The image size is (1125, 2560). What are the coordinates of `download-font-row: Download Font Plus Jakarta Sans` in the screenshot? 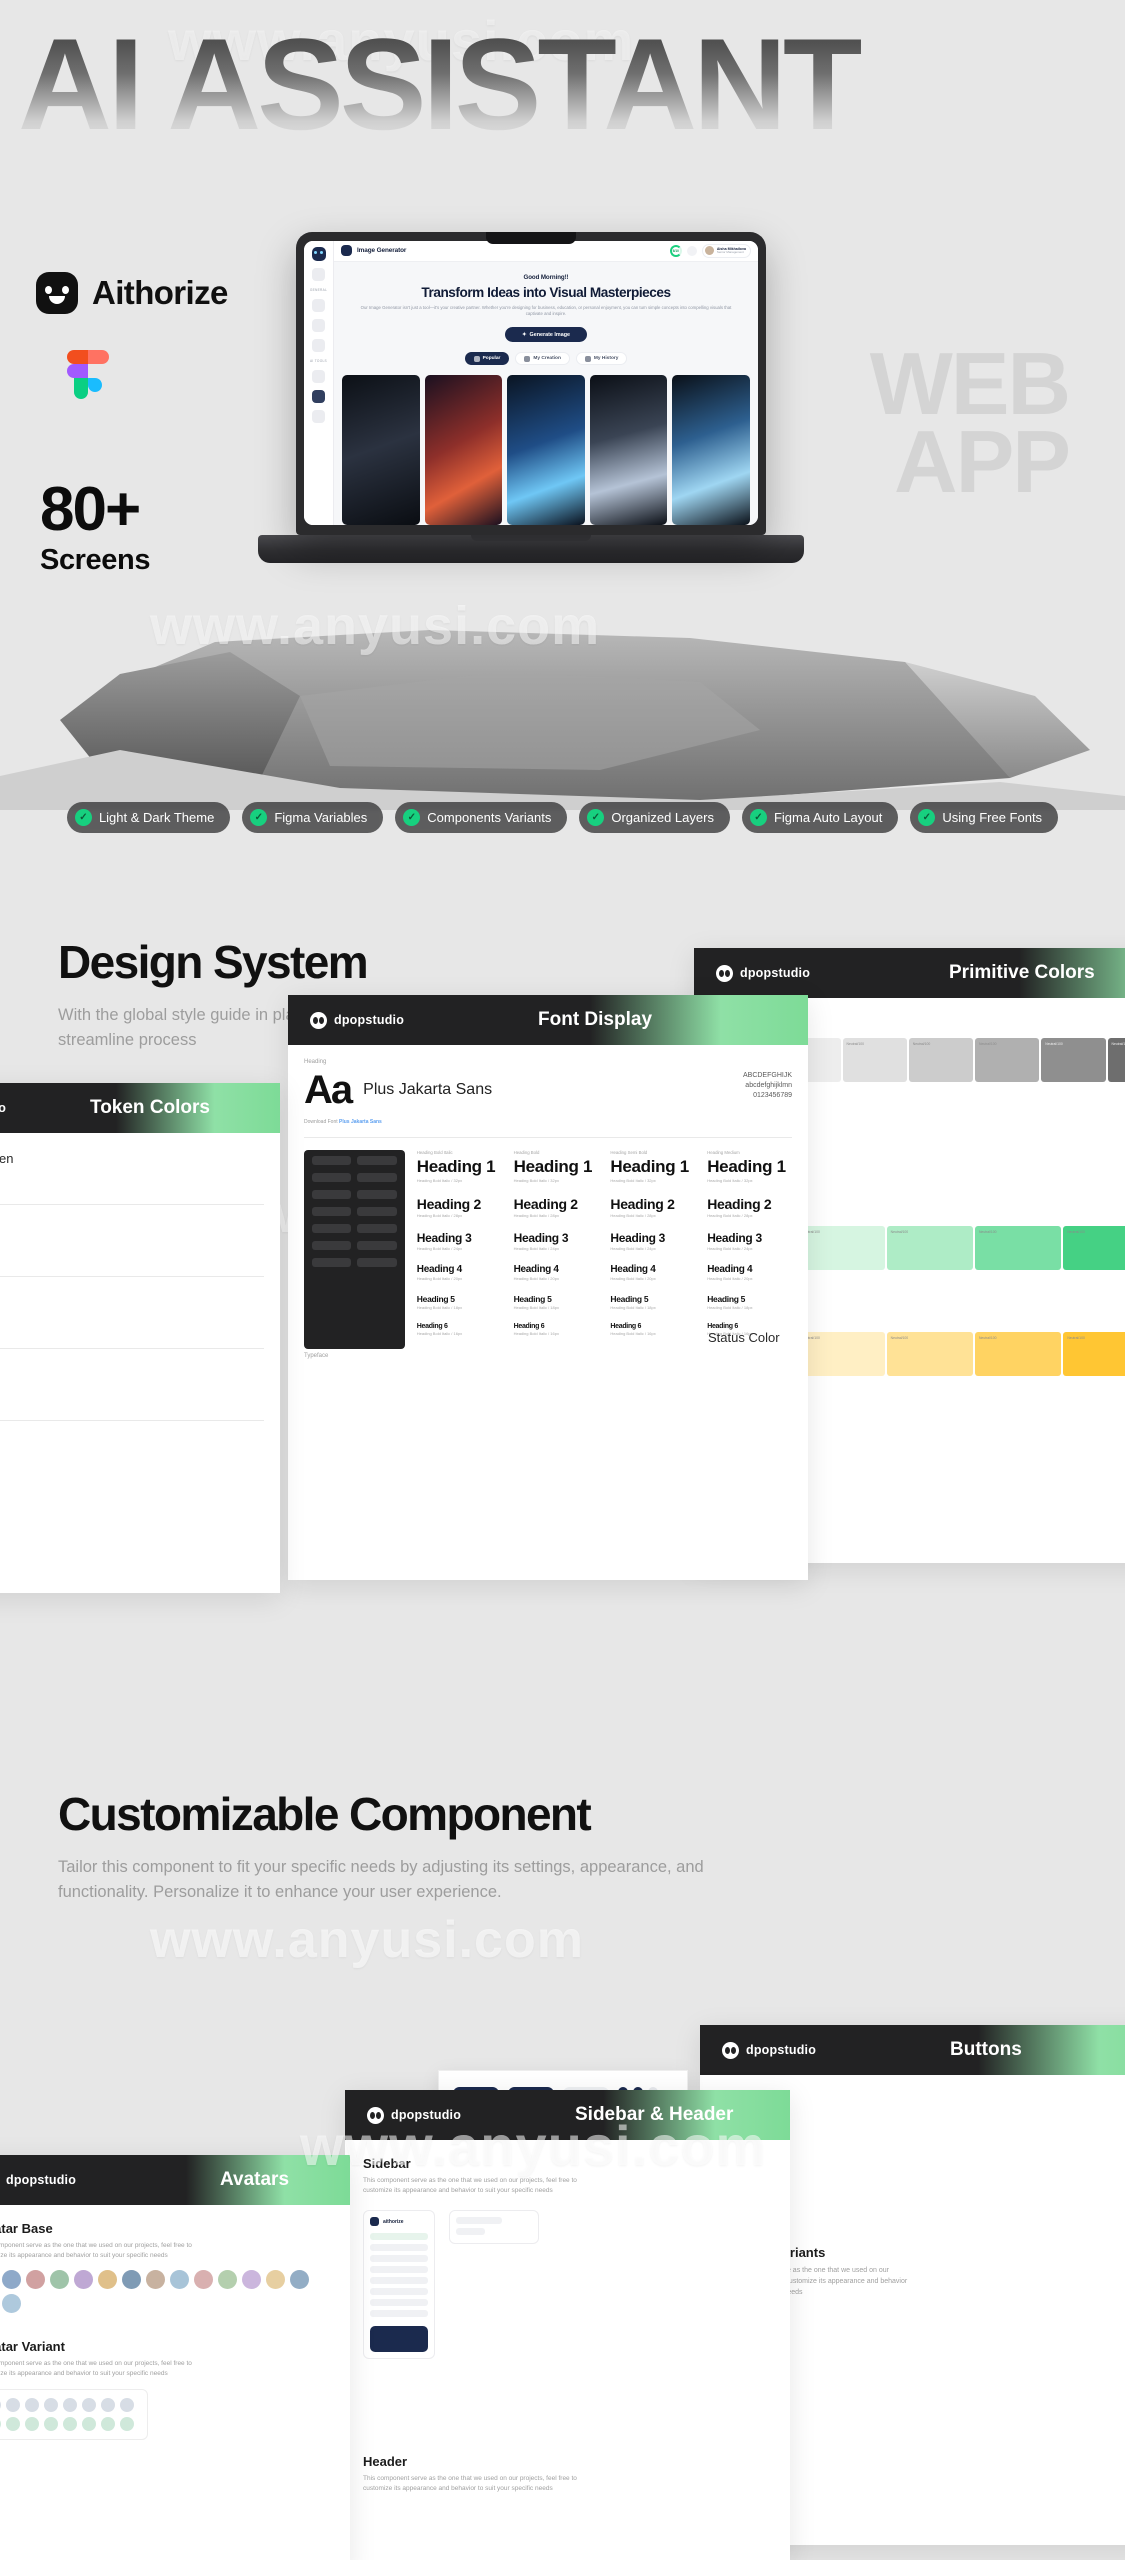 It's located at (548, 1122).